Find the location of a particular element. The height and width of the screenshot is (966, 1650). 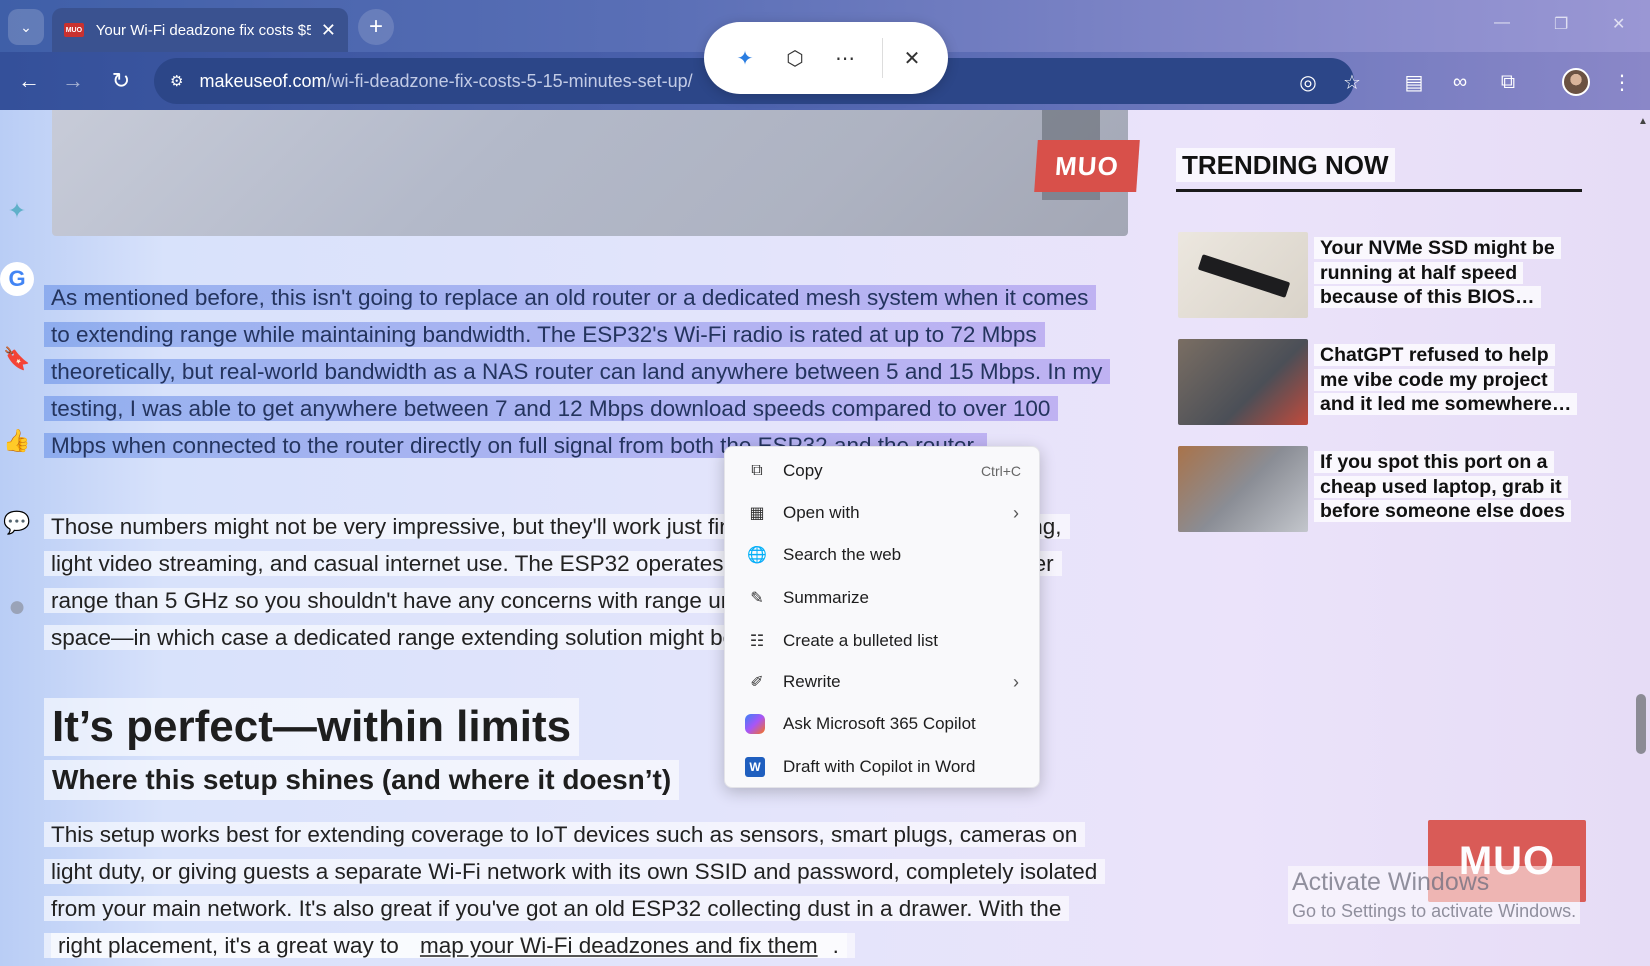

menu-item-shortcut: Ctrl+C is located at coordinates (1000, 471).